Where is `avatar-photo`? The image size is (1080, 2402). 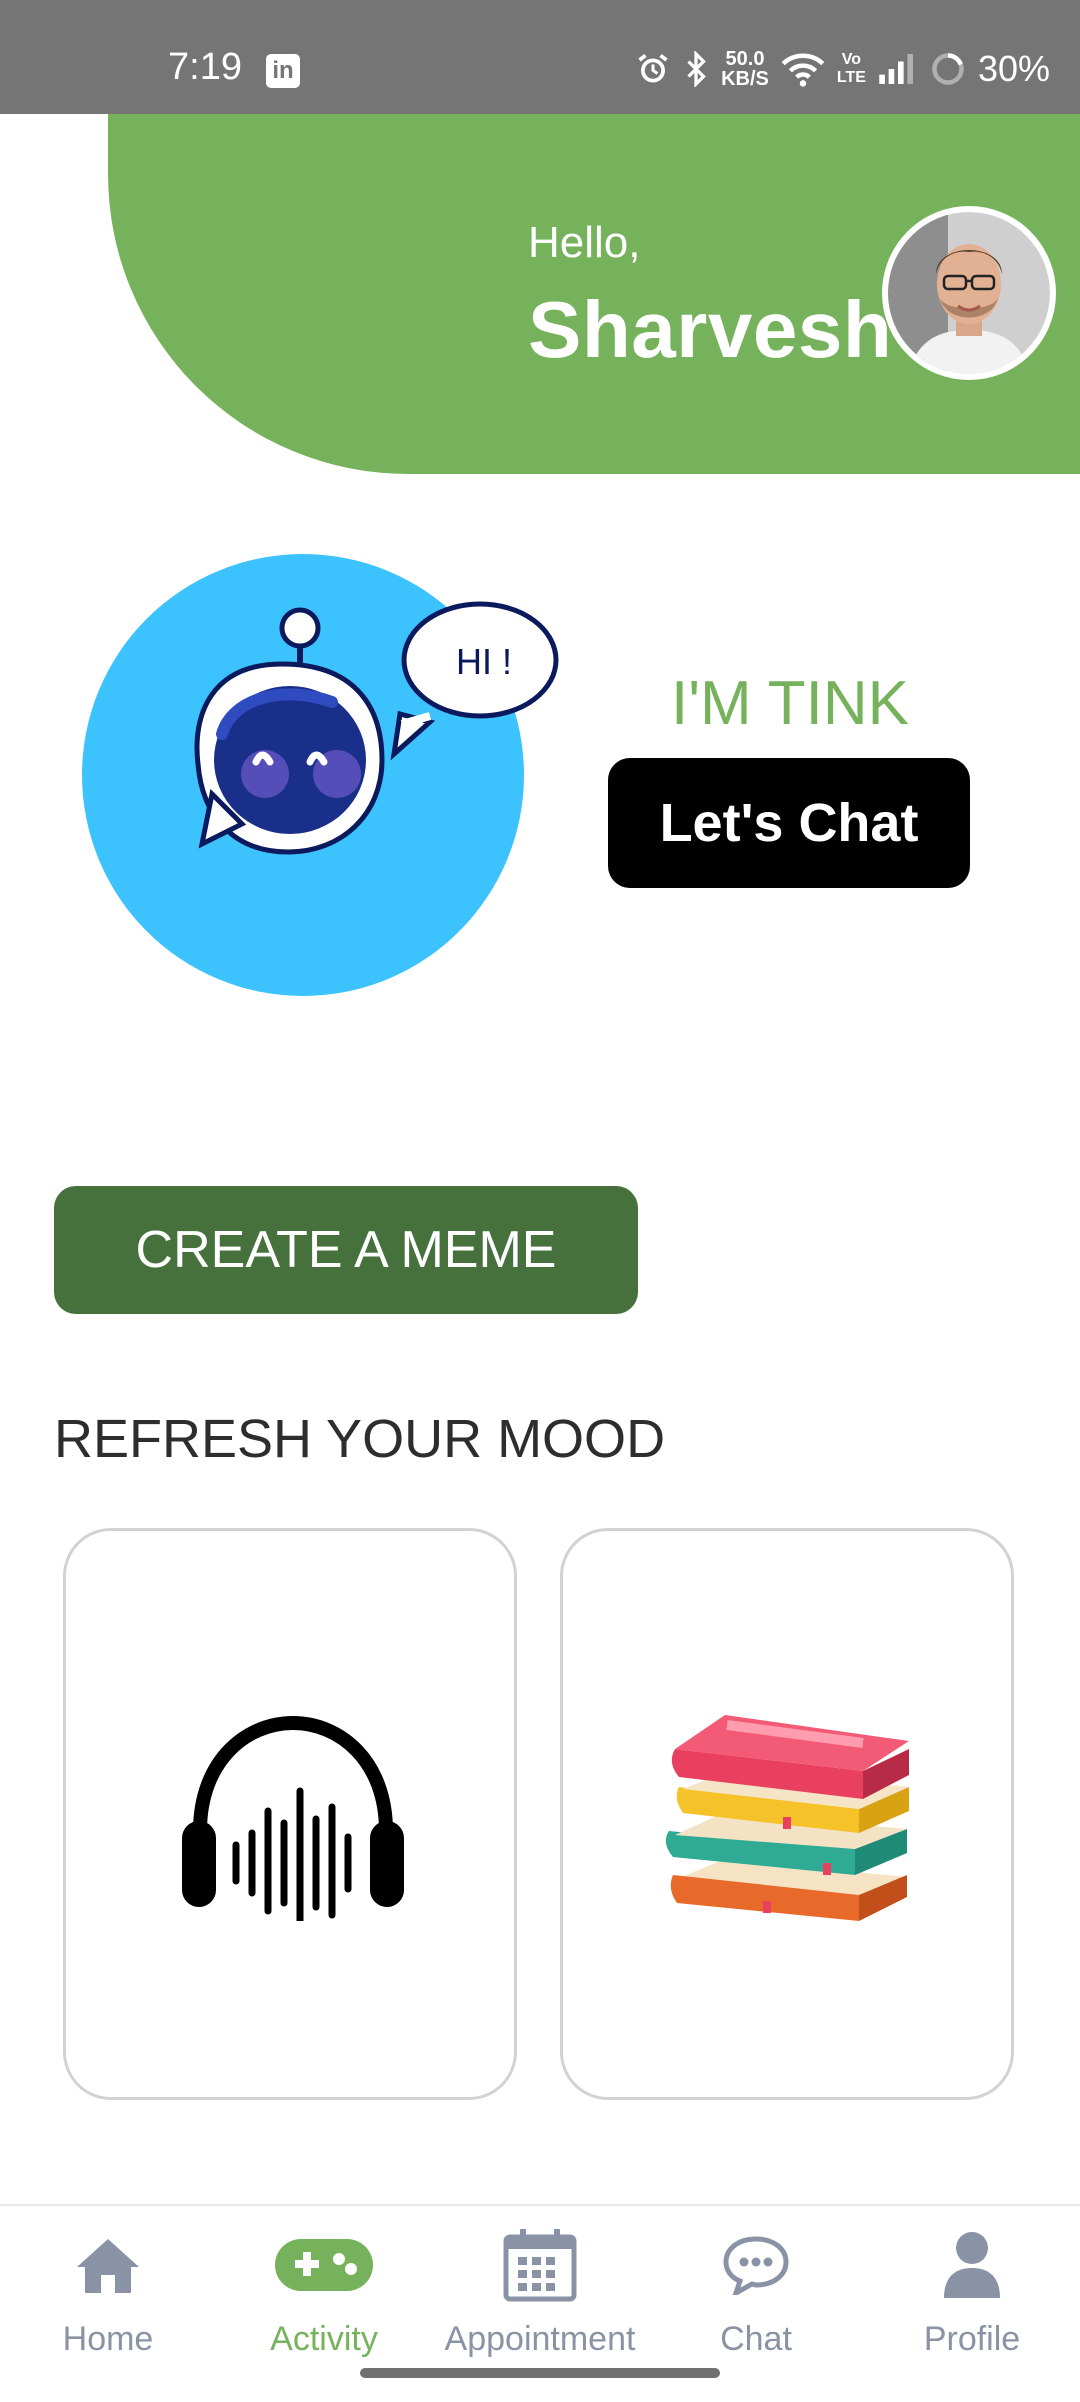
avatar-photo is located at coordinates (969, 293).